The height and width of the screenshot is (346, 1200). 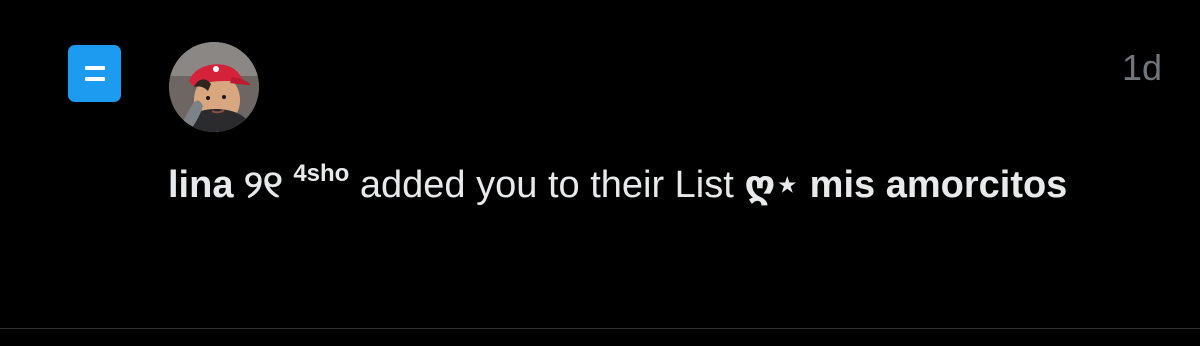 What do you see at coordinates (214, 87) in the screenshot?
I see `user-avatar-icon` at bounding box center [214, 87].